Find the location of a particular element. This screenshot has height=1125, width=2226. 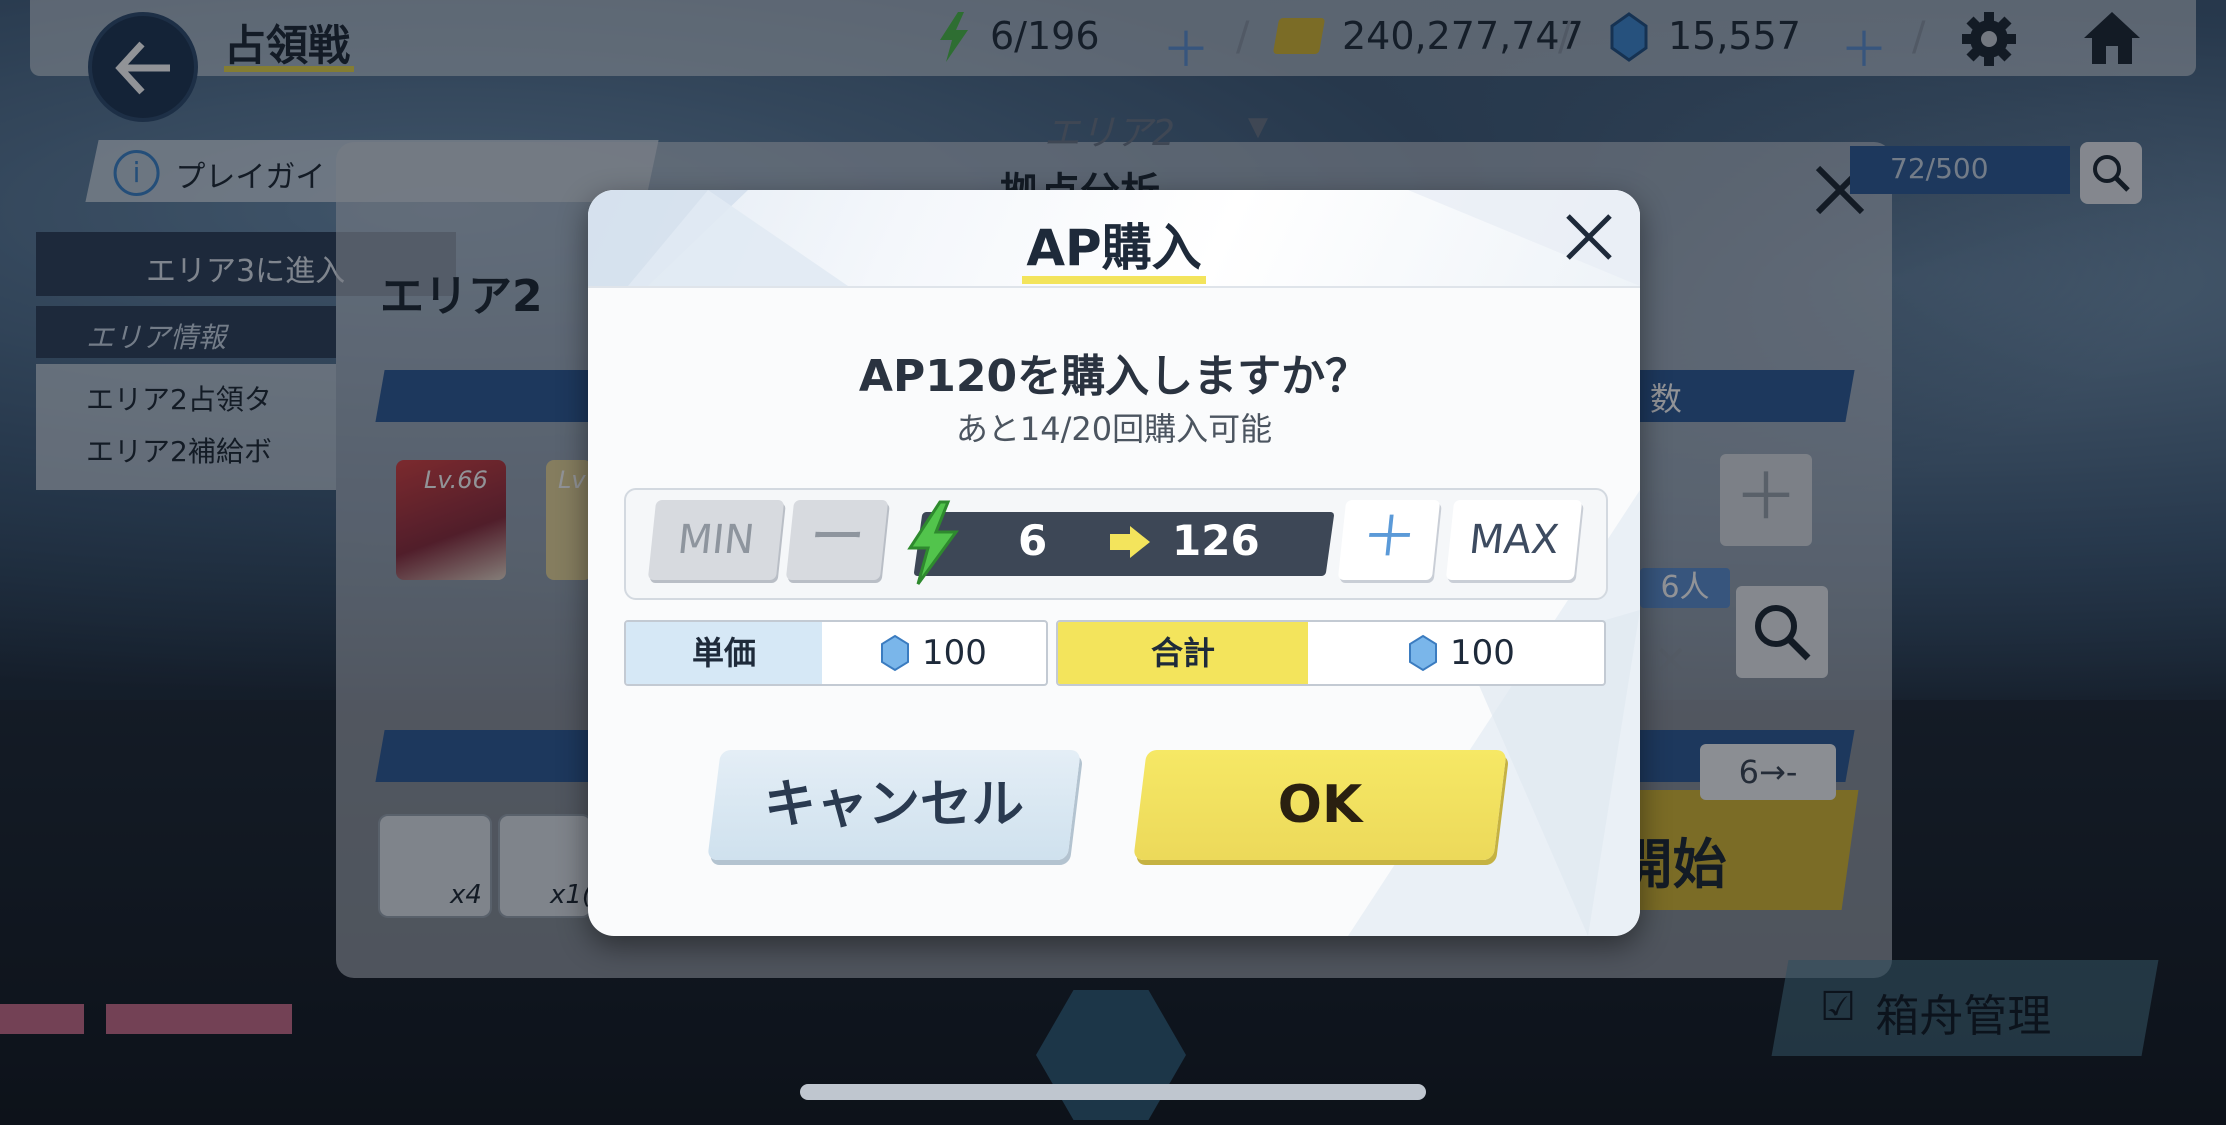

ok-button: OK is located at coordinates (1320, 805).